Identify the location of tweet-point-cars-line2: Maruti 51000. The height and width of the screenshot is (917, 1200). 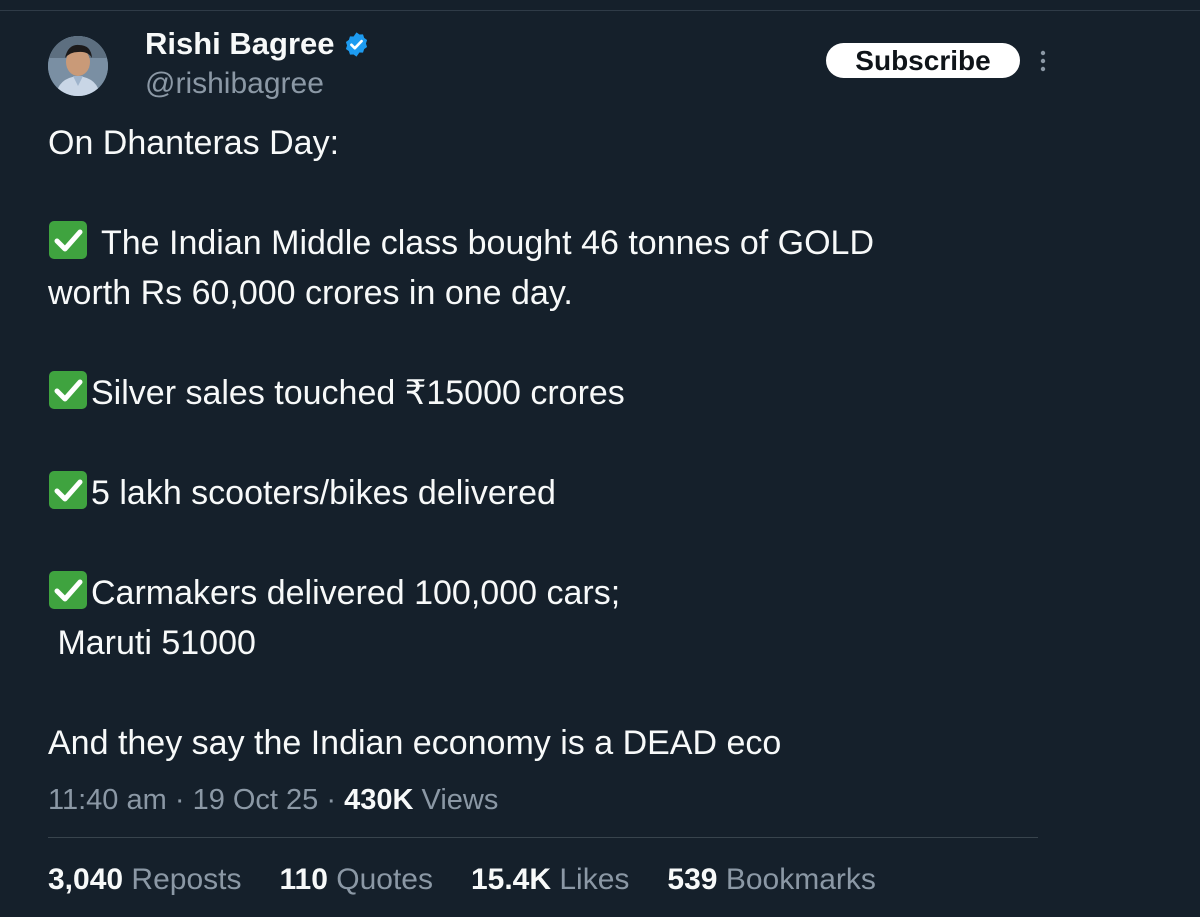
(152, 643).